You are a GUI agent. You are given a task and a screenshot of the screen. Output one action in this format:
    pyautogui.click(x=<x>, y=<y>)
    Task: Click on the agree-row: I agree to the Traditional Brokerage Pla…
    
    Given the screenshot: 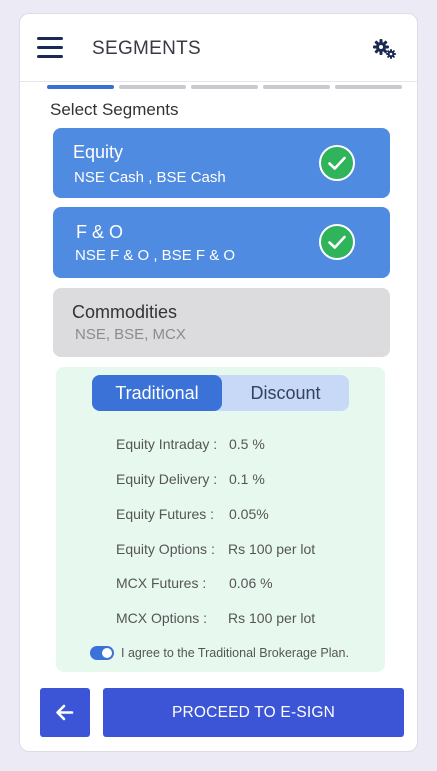 What is the action you would take?
    pyautogui.click(x=235, y=654)
    